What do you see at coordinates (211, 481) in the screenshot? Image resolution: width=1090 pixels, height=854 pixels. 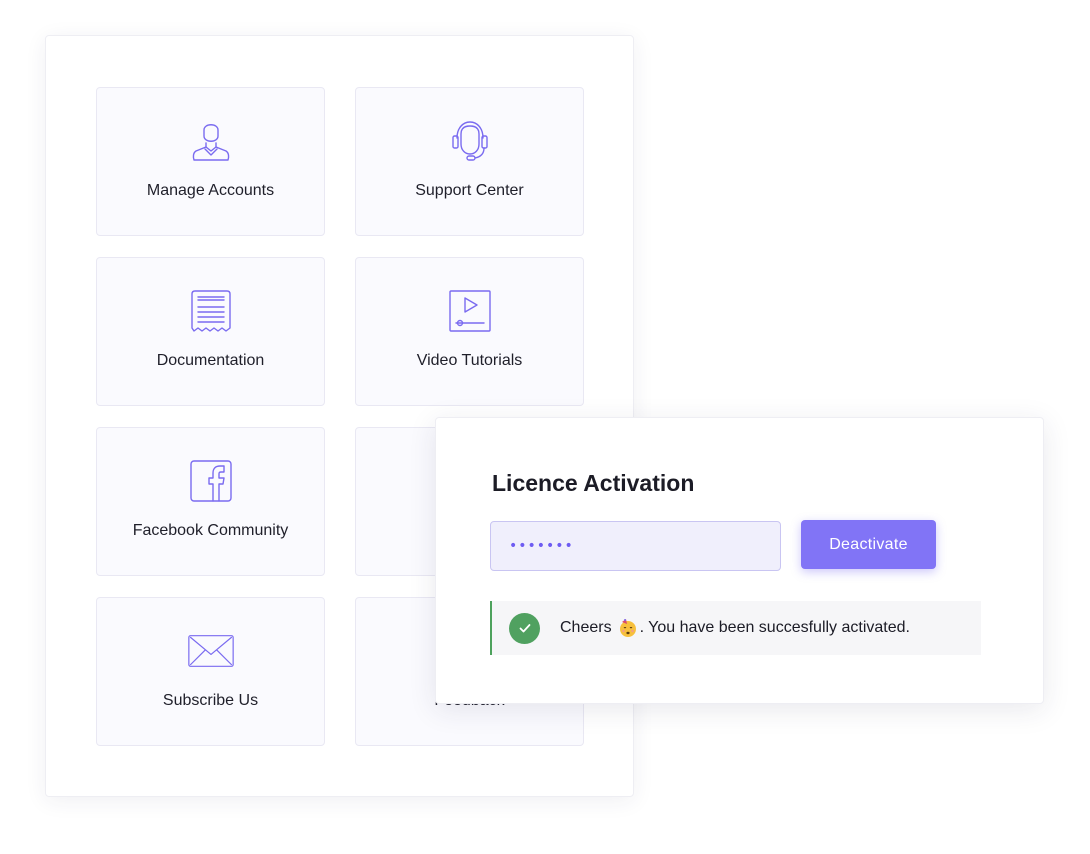 I see `facebook-icon` at bounding box center [211, 481].